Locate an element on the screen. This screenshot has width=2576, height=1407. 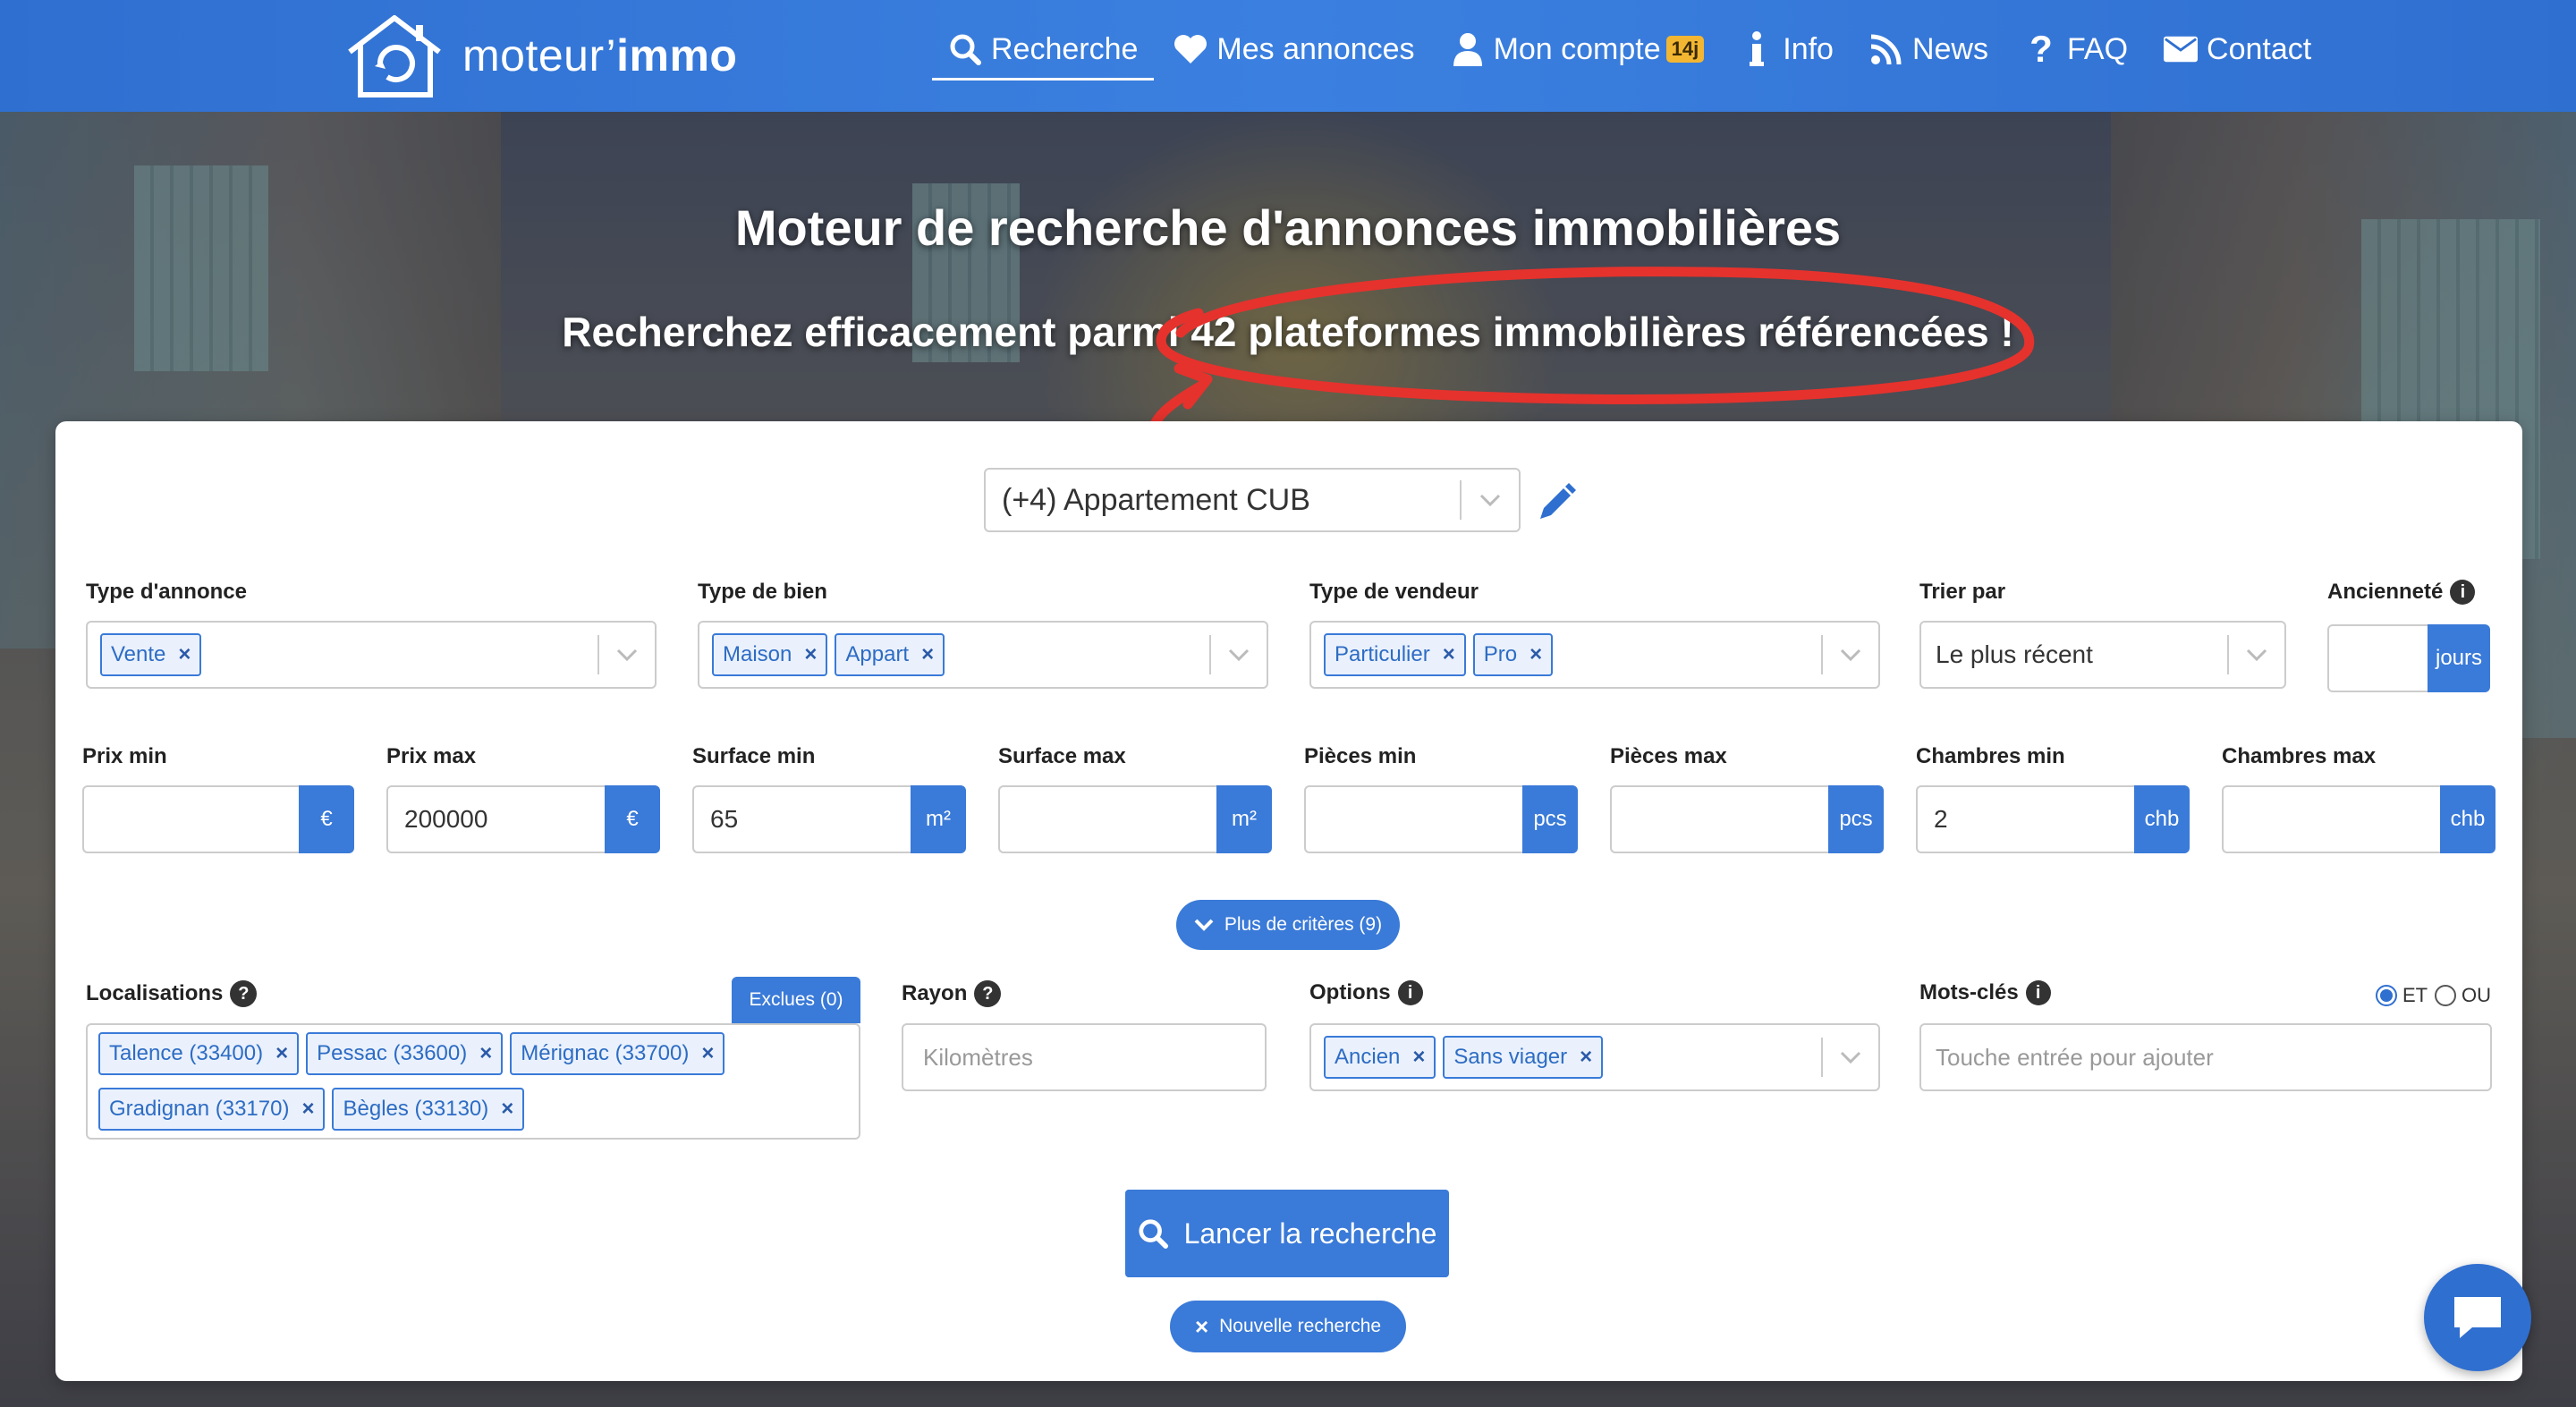
nav-faq: ? FAQ is located at coordinates (2076, 49).